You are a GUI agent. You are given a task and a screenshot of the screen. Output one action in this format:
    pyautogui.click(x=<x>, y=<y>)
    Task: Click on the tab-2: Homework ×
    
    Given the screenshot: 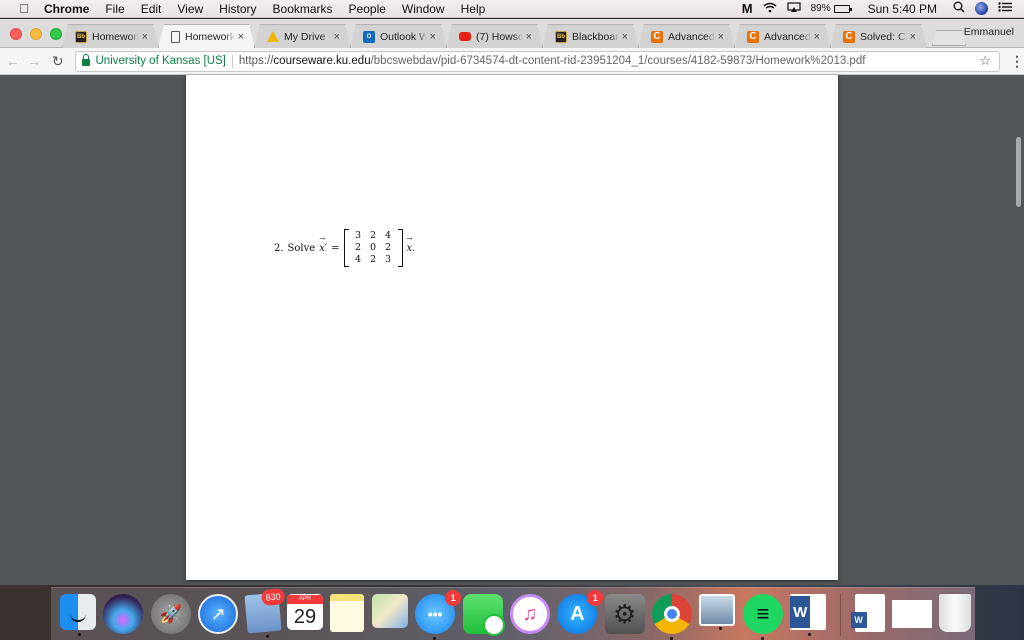 What is the action you would take?
    pyautogui.click(x=206, y=36)
    